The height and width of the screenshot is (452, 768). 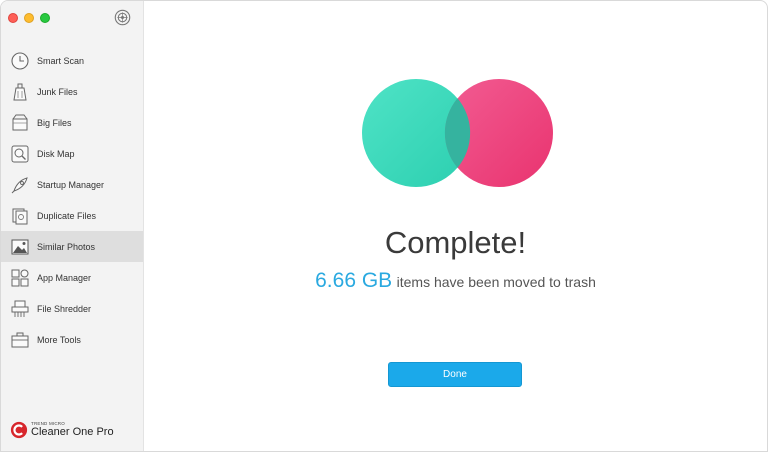 What do you see at coordinates (20, 91) in the screenshot?
I see `trash-icon` at bounding box center [20, 91].